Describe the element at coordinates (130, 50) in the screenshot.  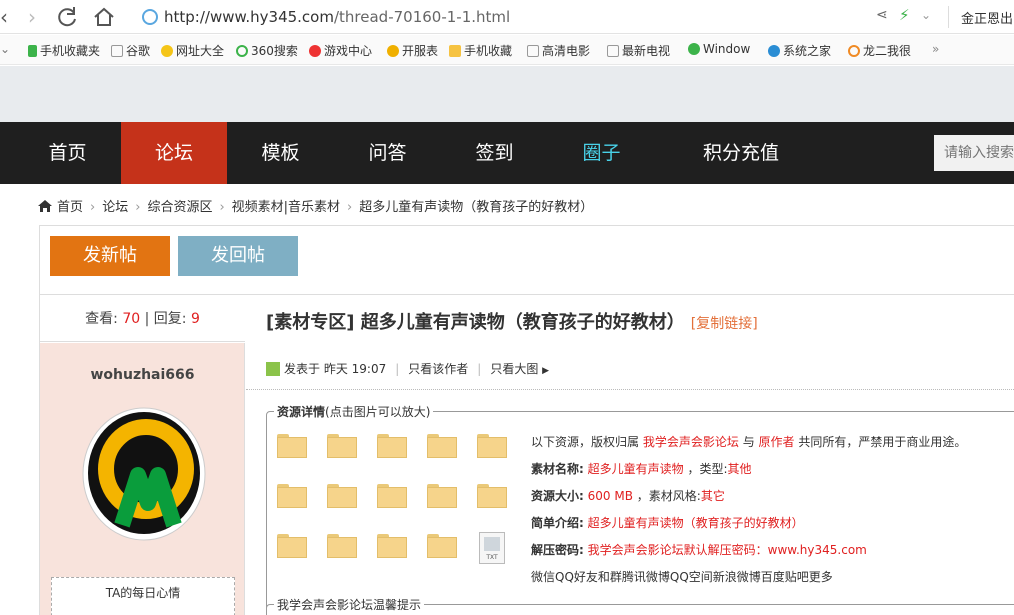
I see `bookmark-item: 谷歌` at that location.